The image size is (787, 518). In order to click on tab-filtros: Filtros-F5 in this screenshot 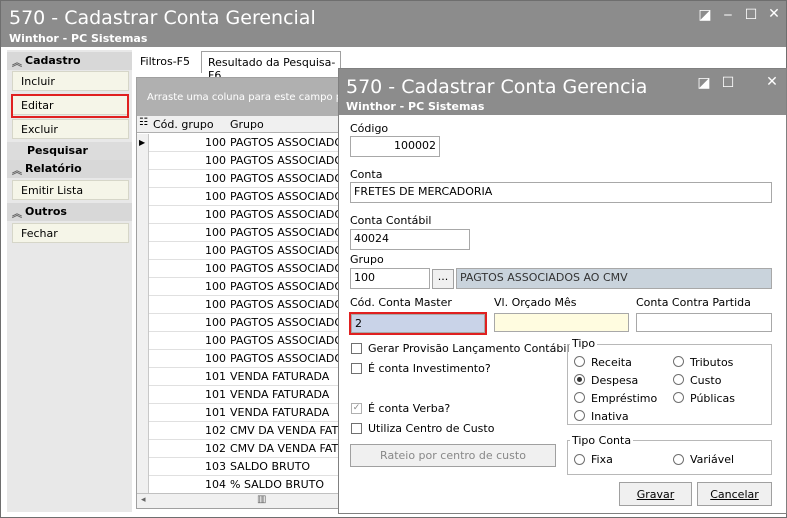, I will do `click(165, 61)`.